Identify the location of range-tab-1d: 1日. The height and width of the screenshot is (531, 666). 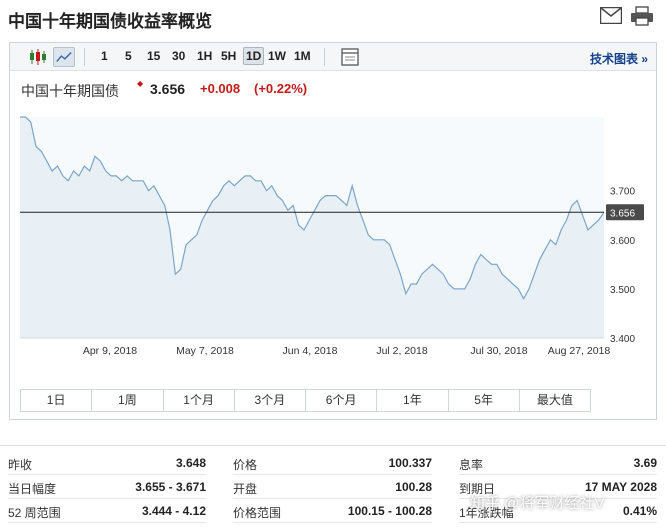
(57, 400).